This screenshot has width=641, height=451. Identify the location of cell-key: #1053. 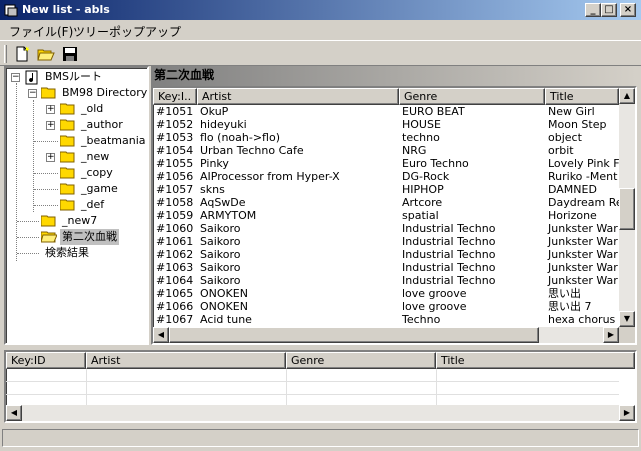
(175, 137).